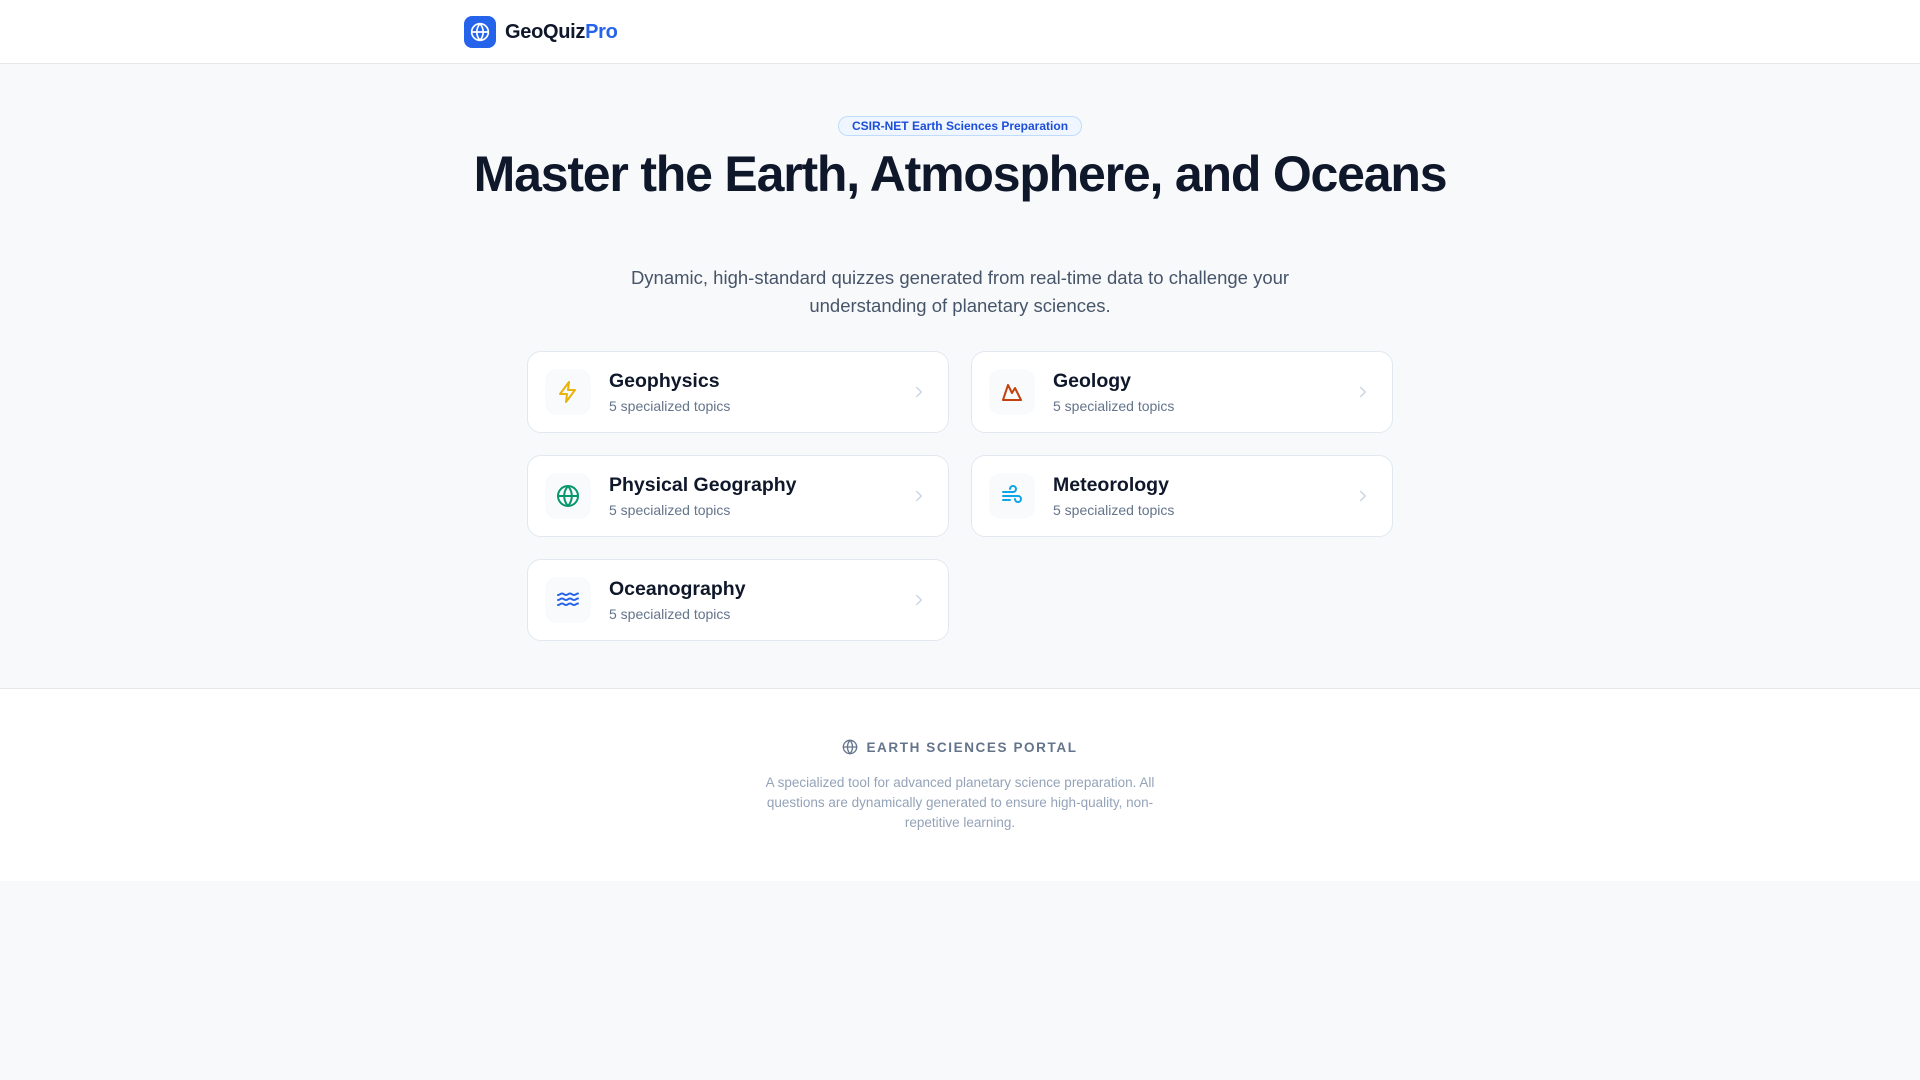  I want to click on footer-heading: EARTH SCIENCES PORTAL, so click(960, 747).